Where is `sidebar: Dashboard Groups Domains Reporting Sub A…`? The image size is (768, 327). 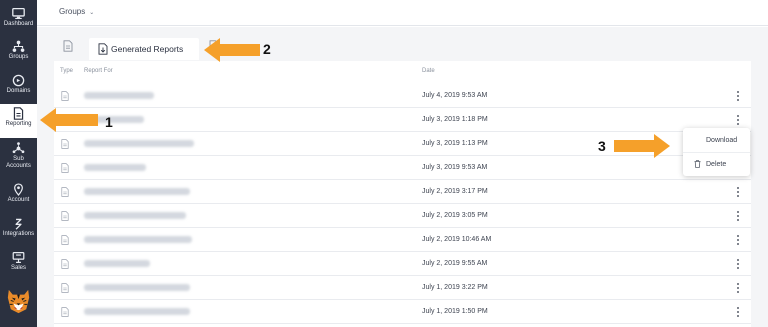
sidebar: Dashboard Groups Domains Reporting Sub A… is located at coordinates (18, 163).